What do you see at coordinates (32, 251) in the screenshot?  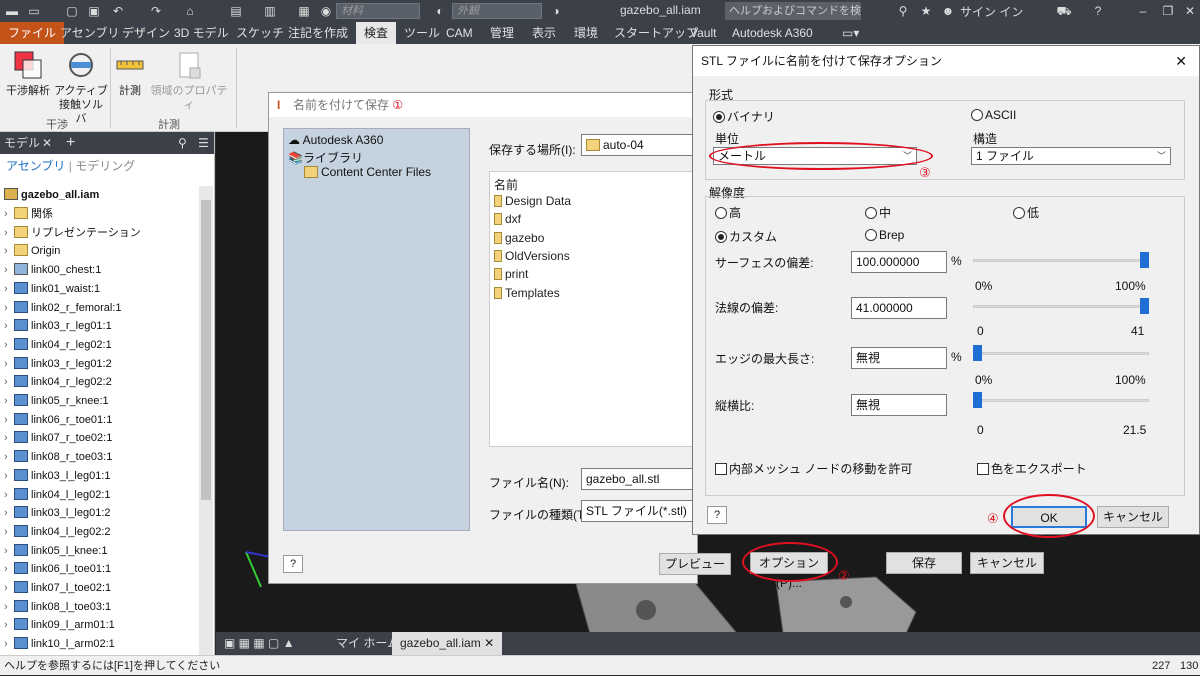 I see `tree-item: › Origin` at bounding box center [32, 251].